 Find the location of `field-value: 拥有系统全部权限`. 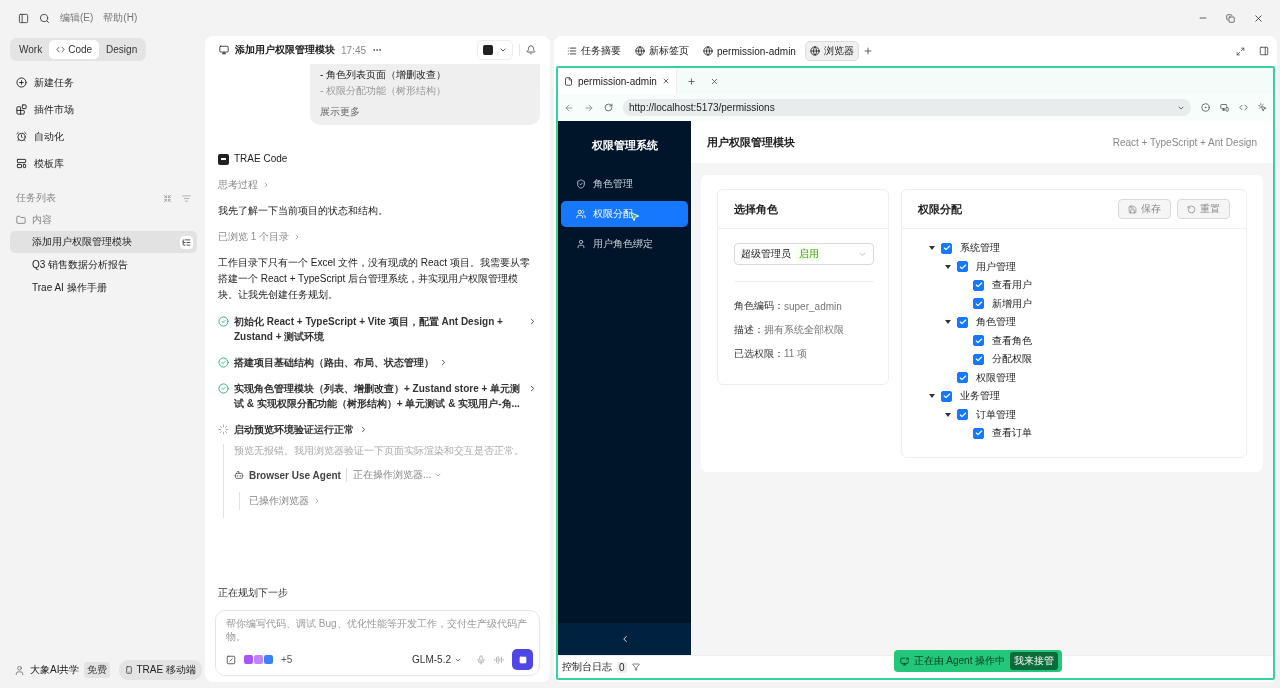

field-value: 拥有系统全部权限 is located at coordinates (804, 330).